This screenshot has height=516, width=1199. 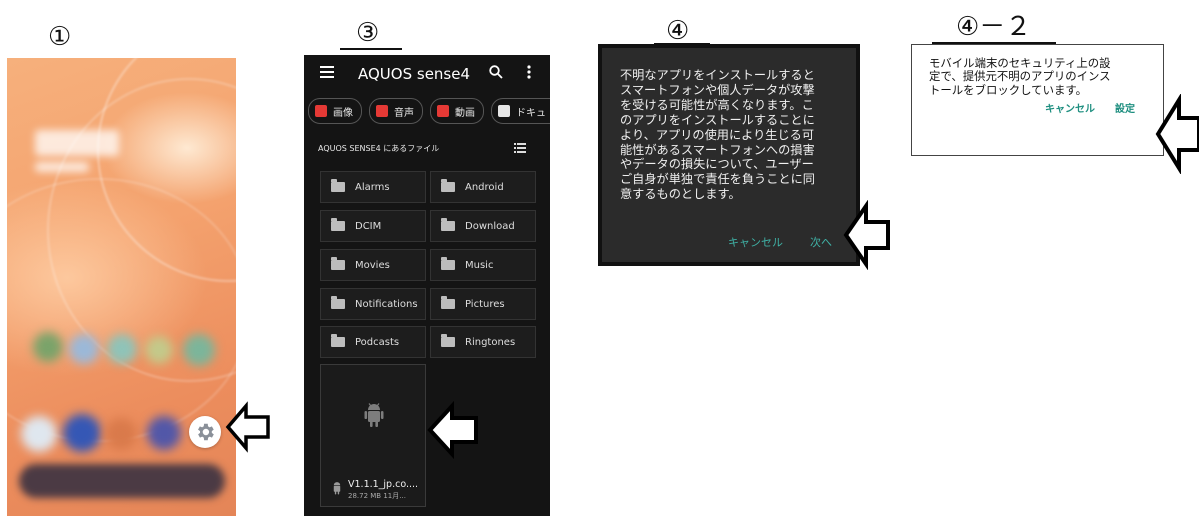 What do you see at coordinates (717, 75) in the screenshot?
I see `message-line: 不明なアプリをインストールすると` at bounding box center [717, 75].